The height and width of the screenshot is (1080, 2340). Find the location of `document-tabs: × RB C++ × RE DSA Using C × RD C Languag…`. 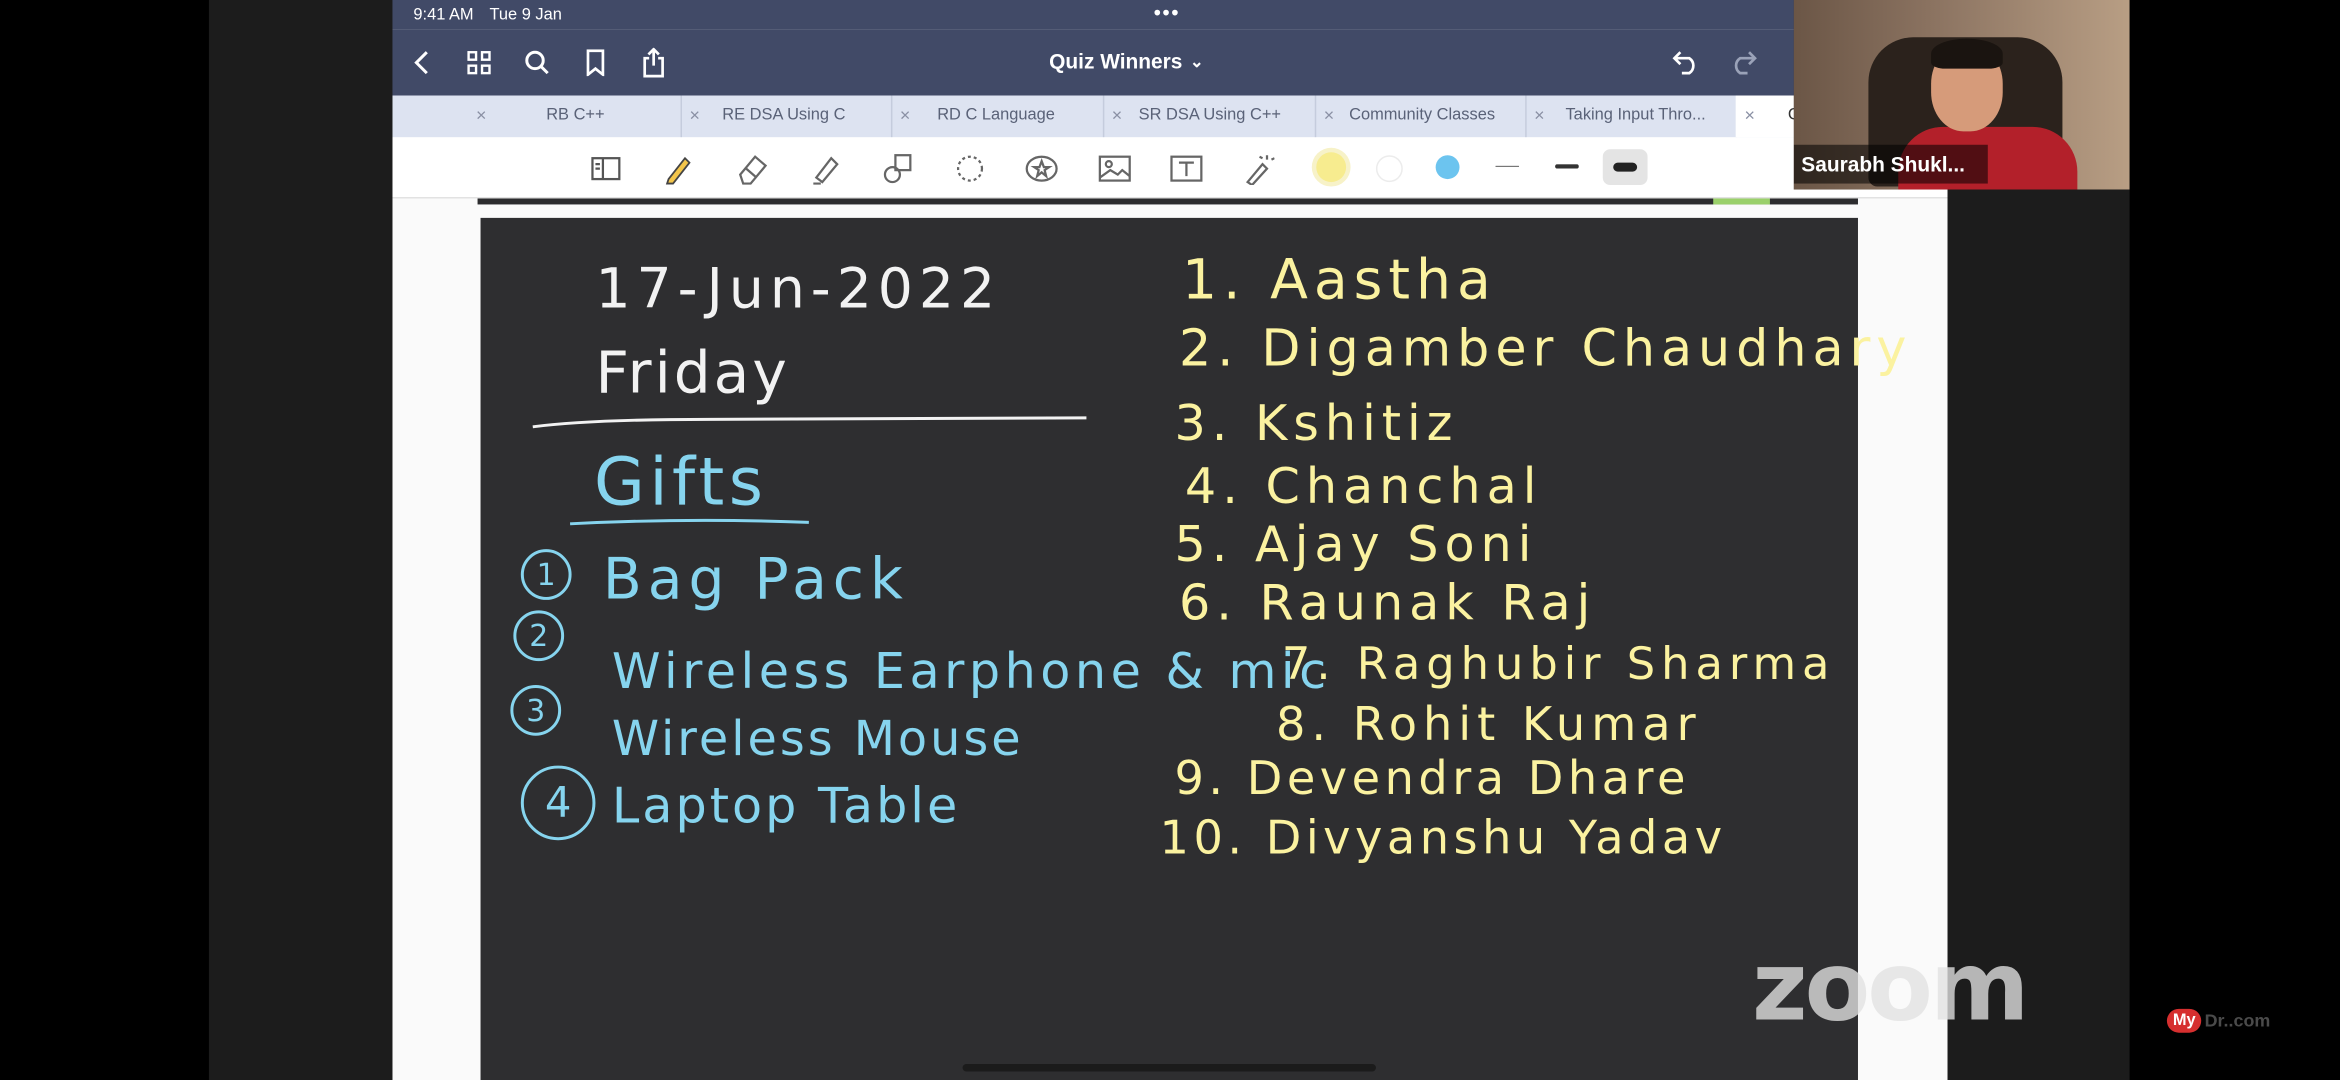

document-tabs: × RB C++ × RE DSA Using C × RD C Languag… is located at coordinates (1170, 116).